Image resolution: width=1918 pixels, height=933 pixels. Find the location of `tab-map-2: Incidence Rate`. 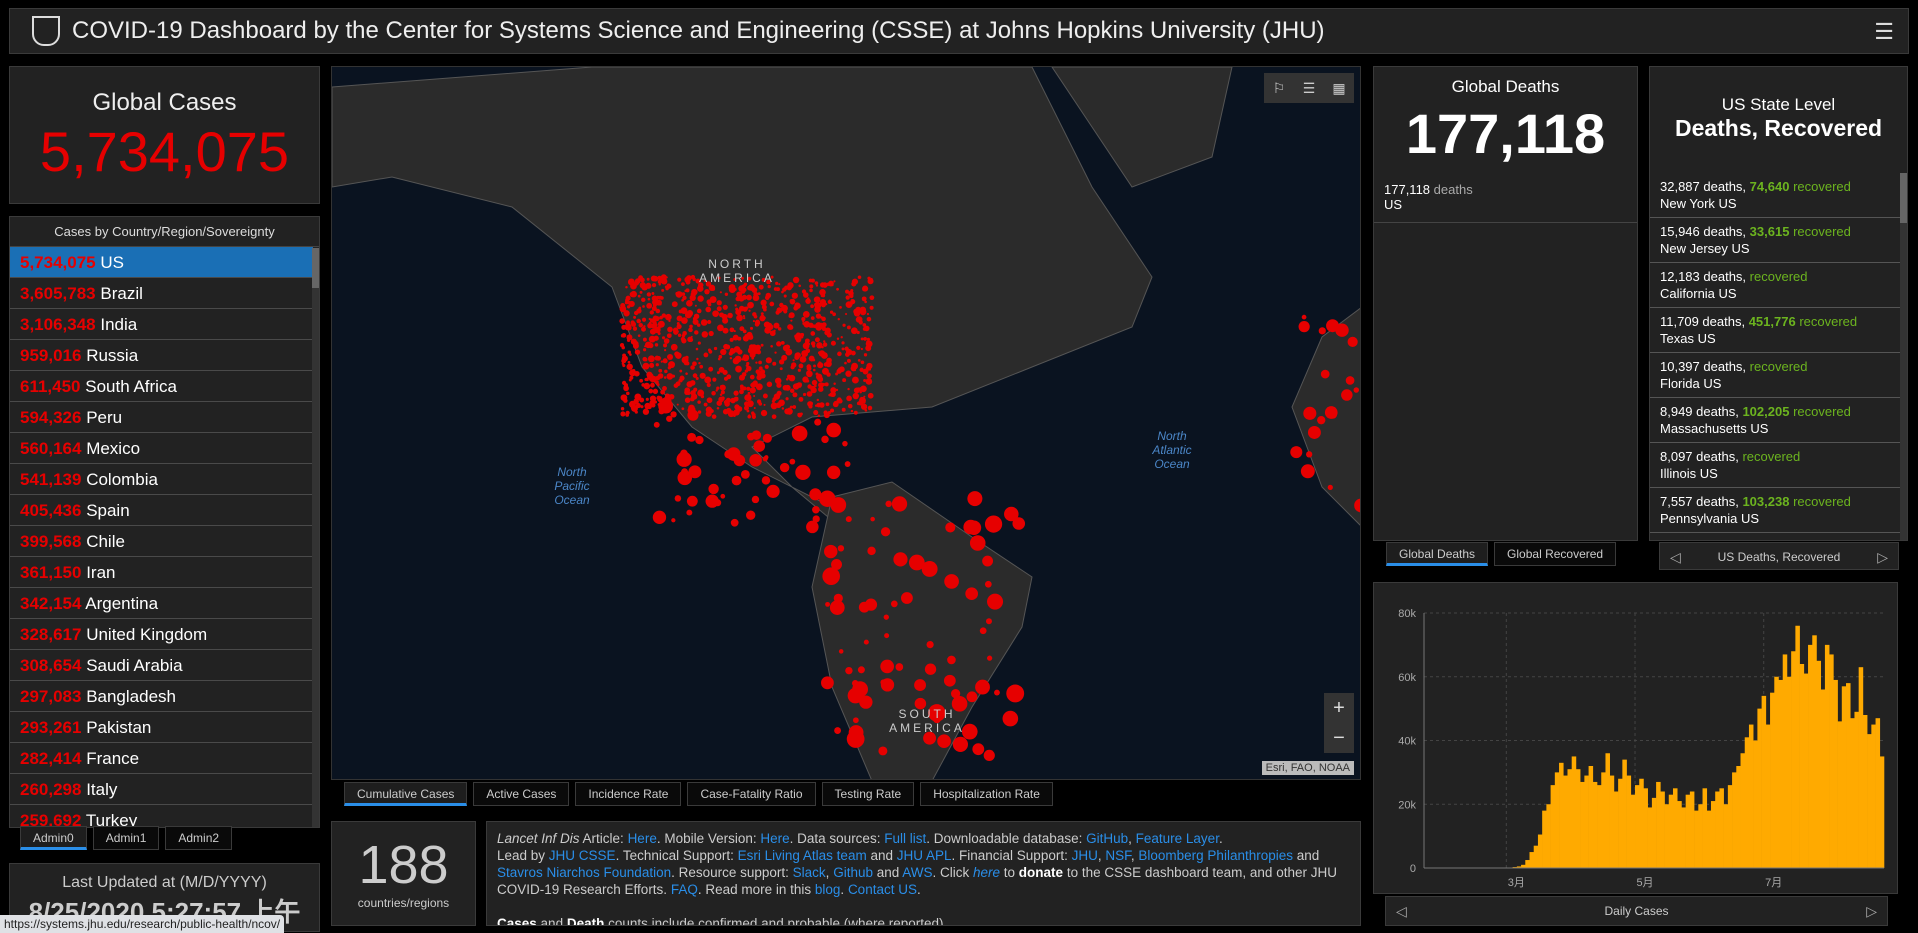

tab-map-2: Incidence Rate is located at coordinates (628, 794).